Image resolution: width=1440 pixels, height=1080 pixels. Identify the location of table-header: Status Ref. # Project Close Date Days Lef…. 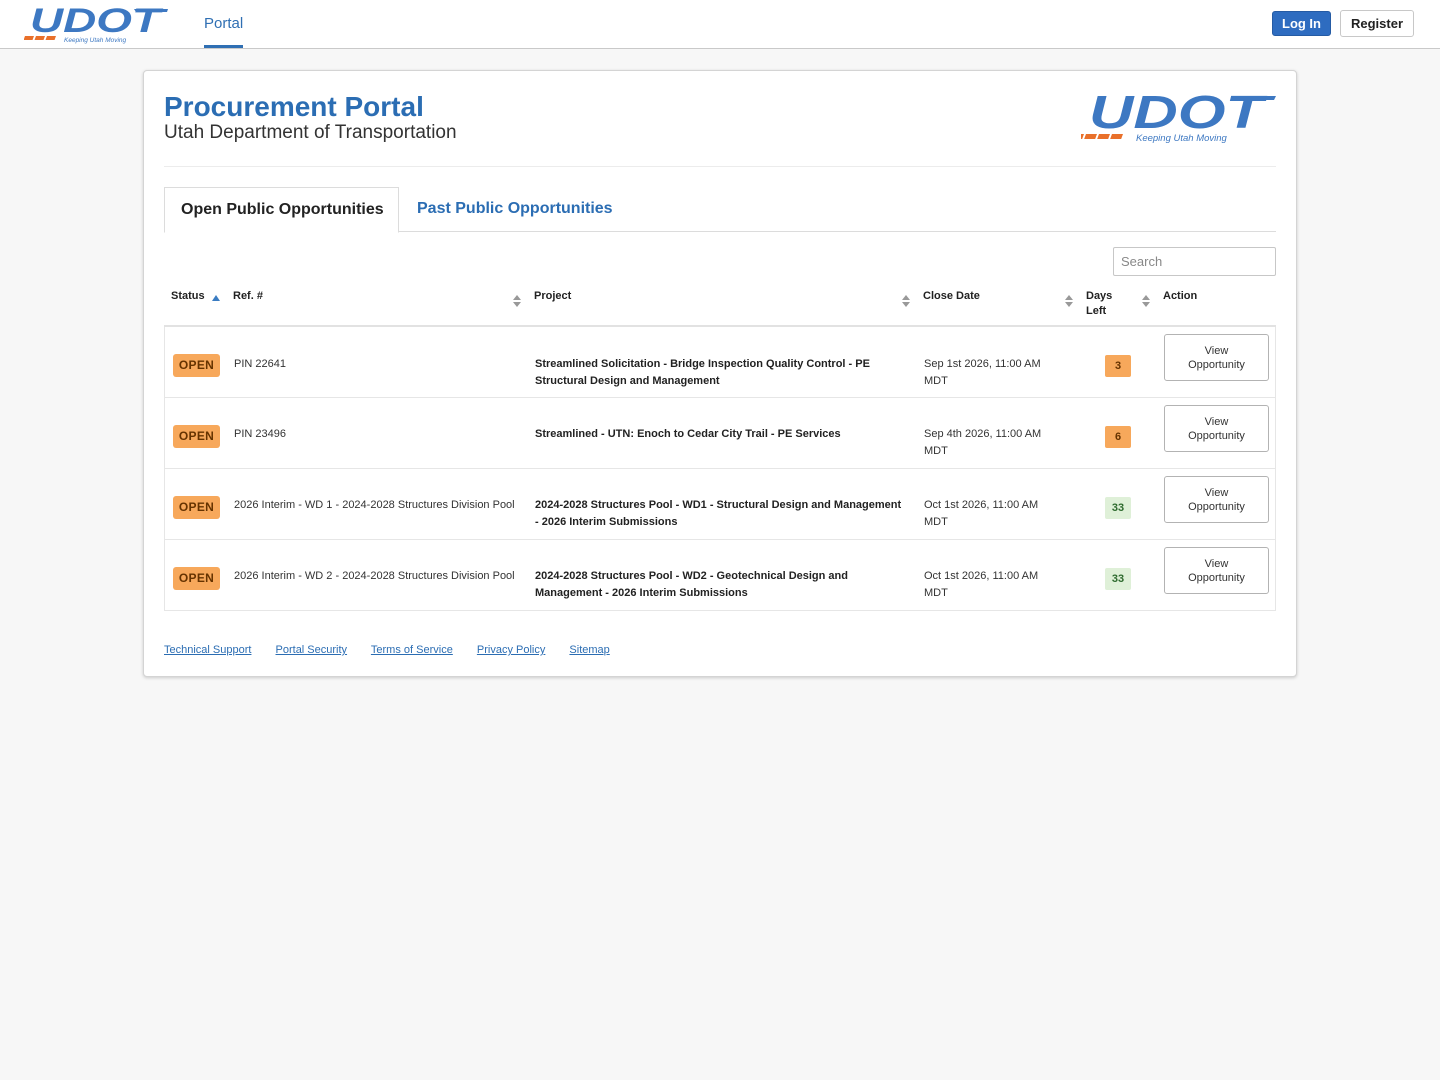
(720, 304).